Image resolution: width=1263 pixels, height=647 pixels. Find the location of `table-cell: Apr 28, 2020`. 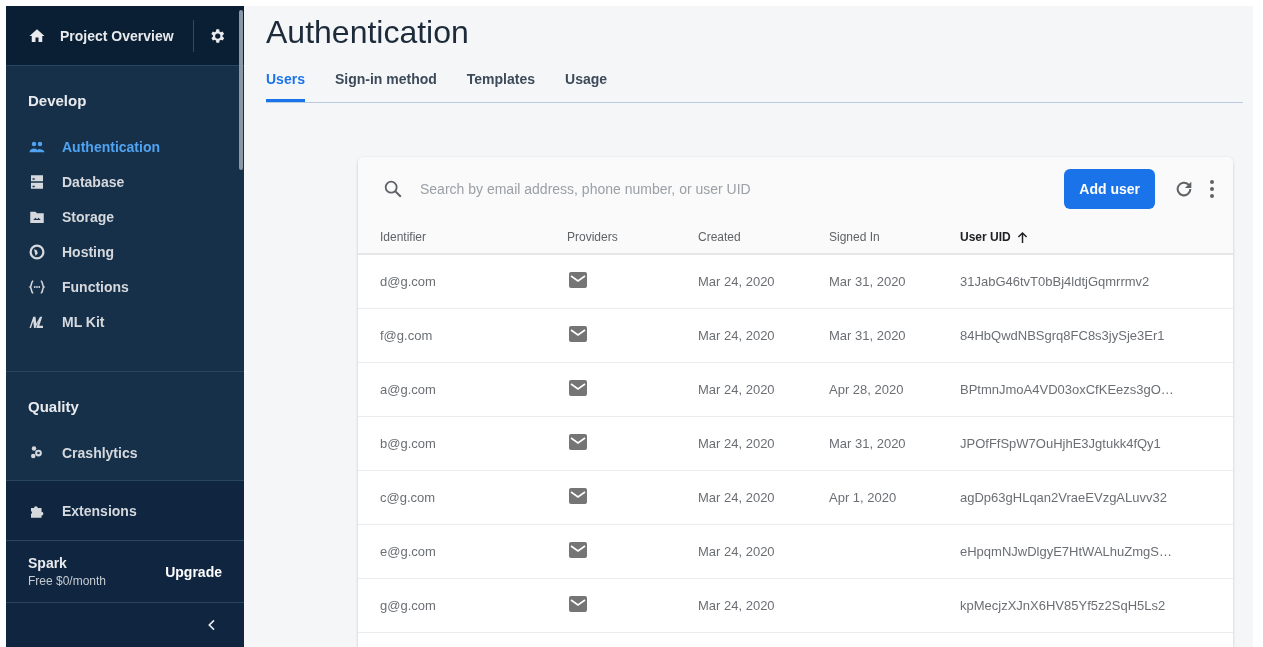

table-cell: Apr 28, 2020 is located at coordinates (866, 389).